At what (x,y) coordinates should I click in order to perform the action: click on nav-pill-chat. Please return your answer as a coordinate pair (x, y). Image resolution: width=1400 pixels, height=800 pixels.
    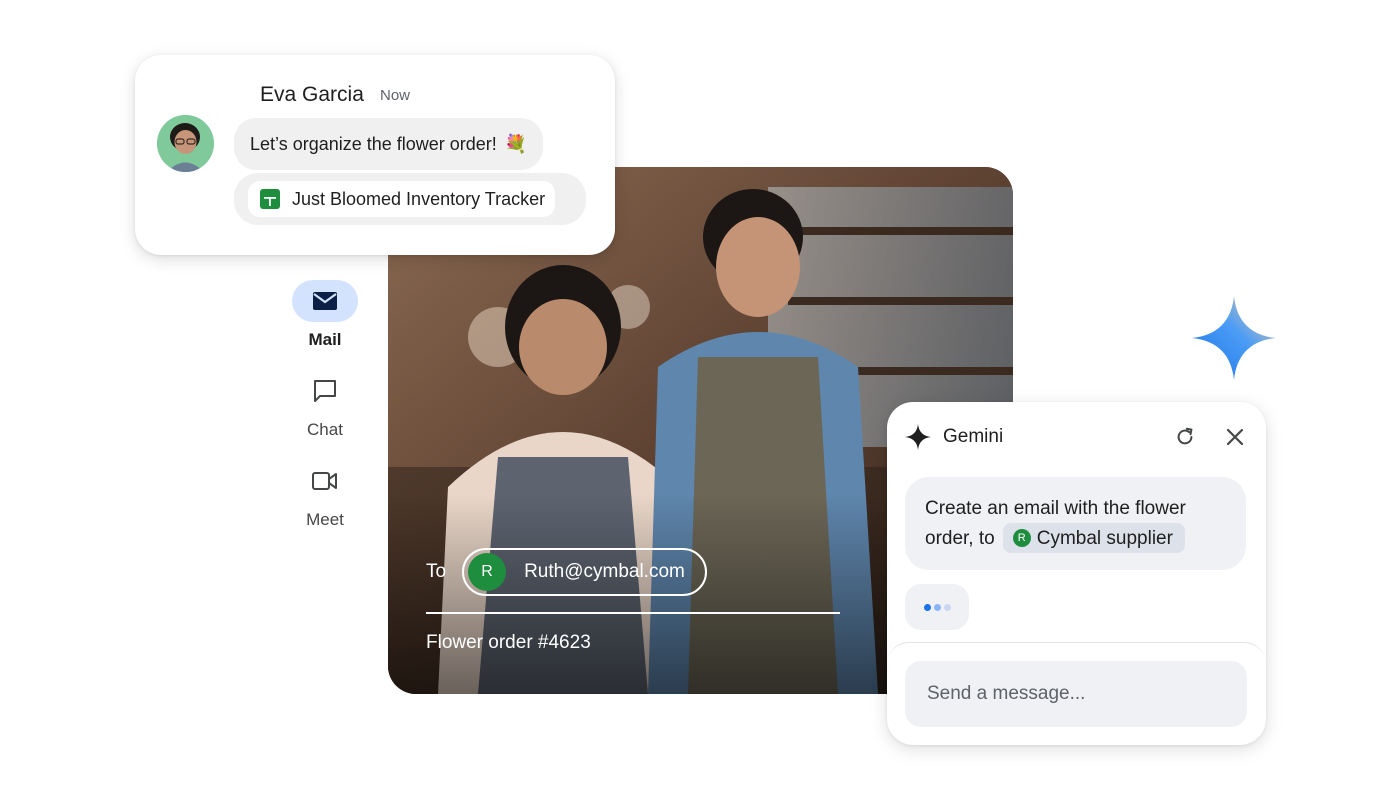
    Looking at the image, I should click on (325, 391).